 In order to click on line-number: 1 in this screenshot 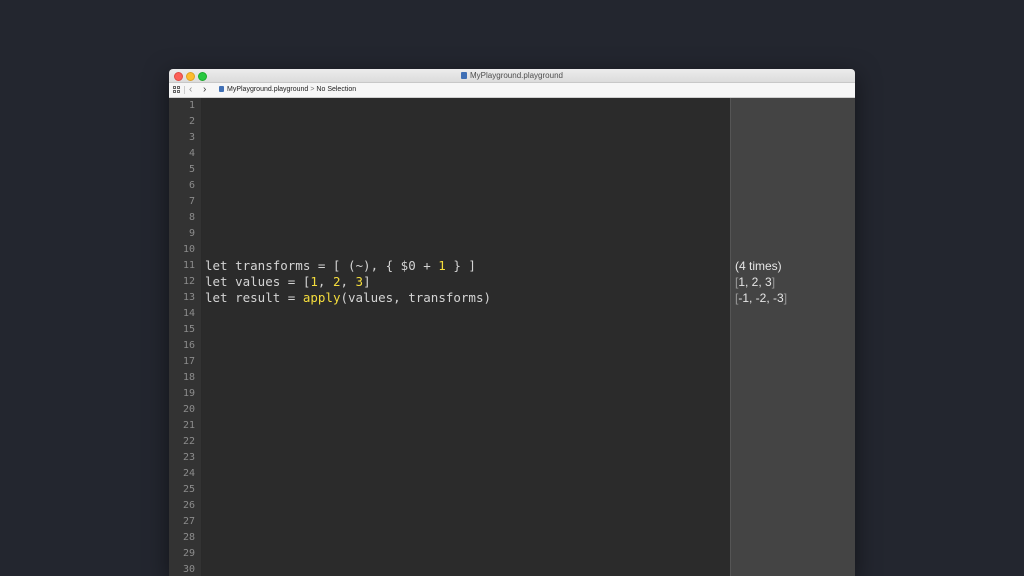, I will do `click(191, 105)`.